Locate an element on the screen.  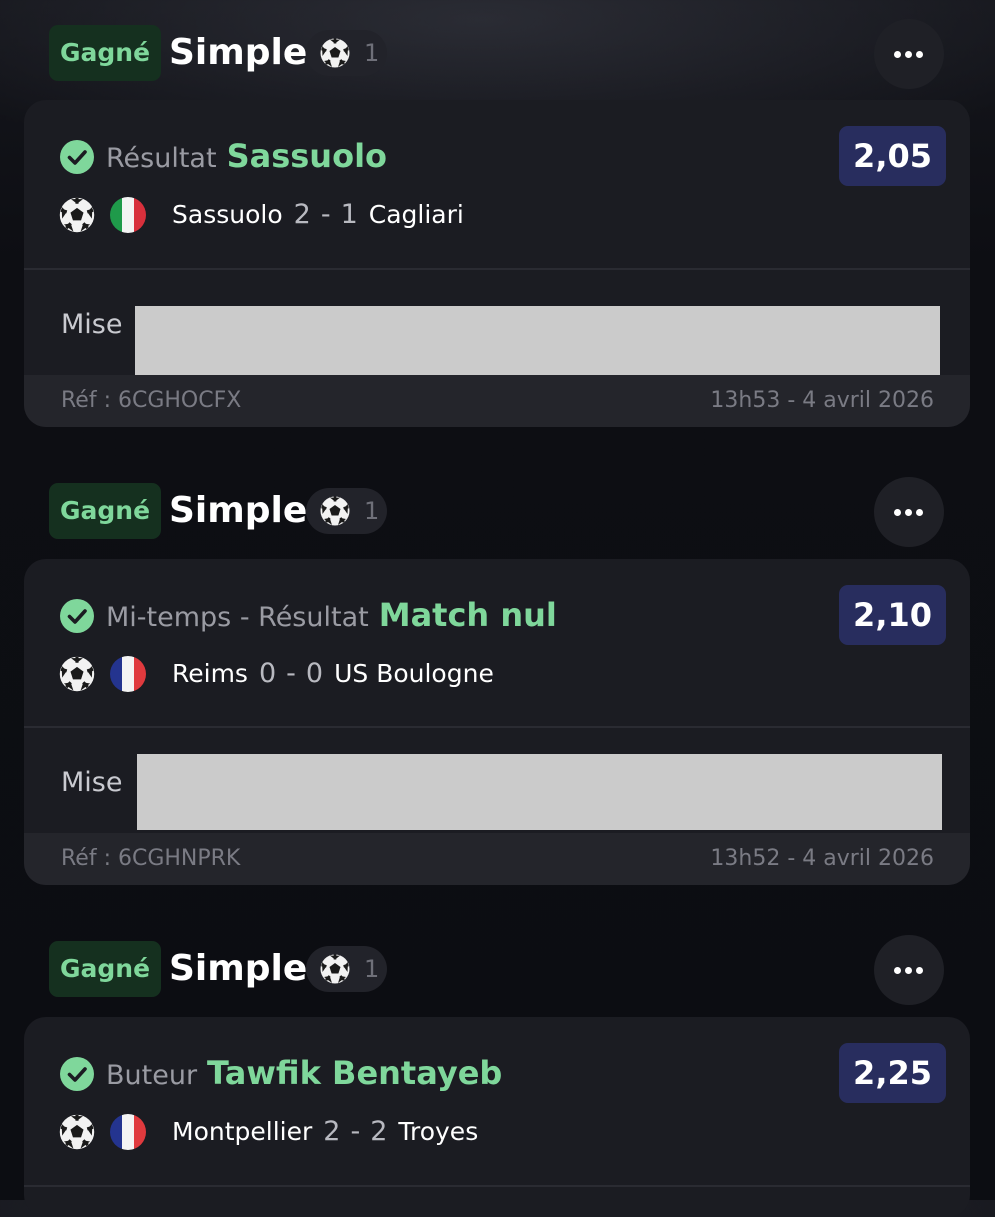
selection-pick: Tawfik Bentayeb is located at coordinates (355, 1073).